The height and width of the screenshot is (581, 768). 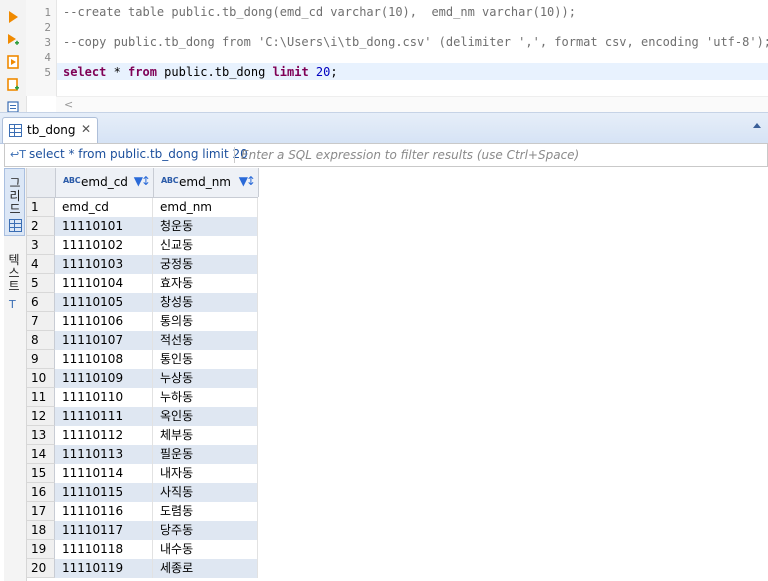 I want to click on row-number: 3, so click(x=41, y=245).